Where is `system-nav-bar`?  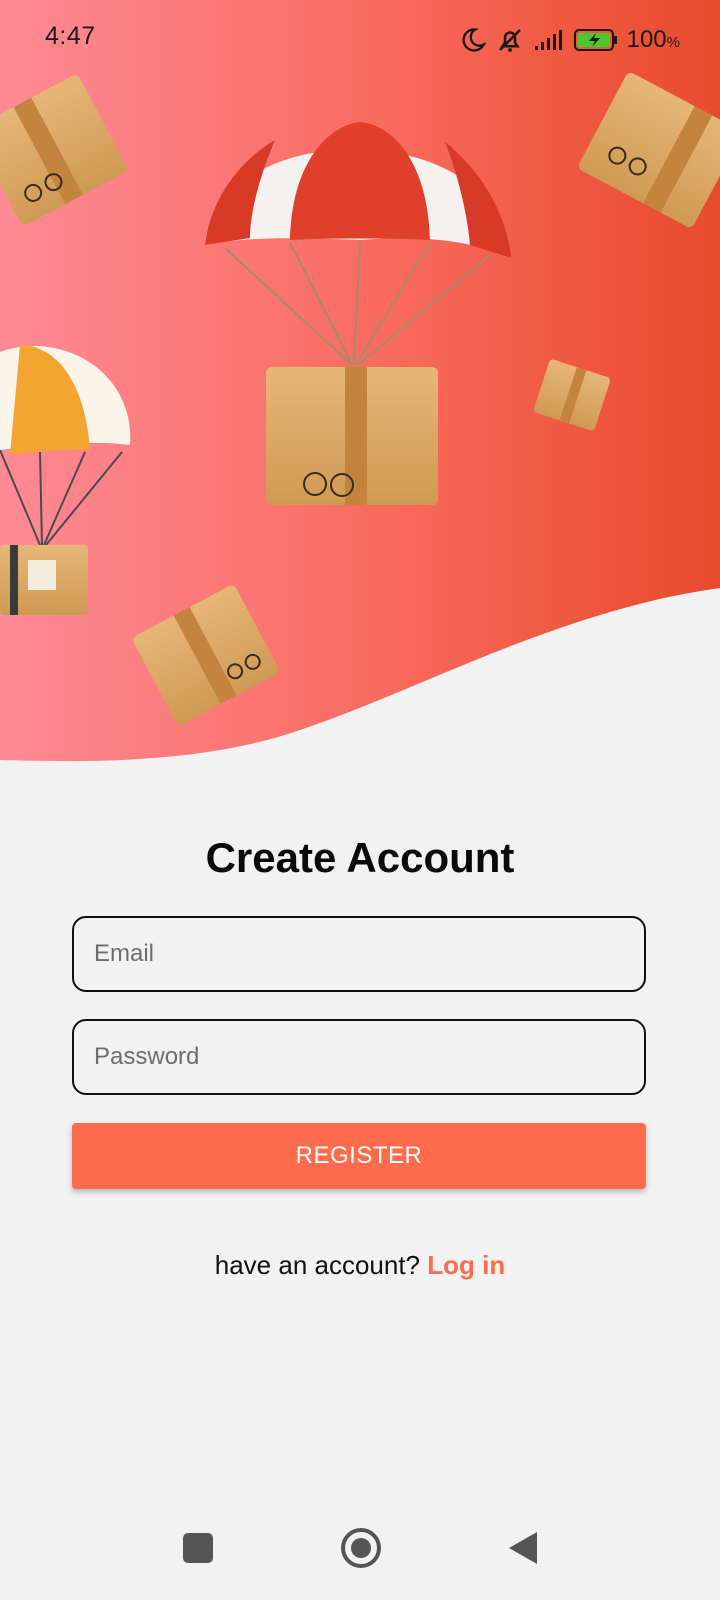 system-nav-bar is located at coordinates (360, 1550).